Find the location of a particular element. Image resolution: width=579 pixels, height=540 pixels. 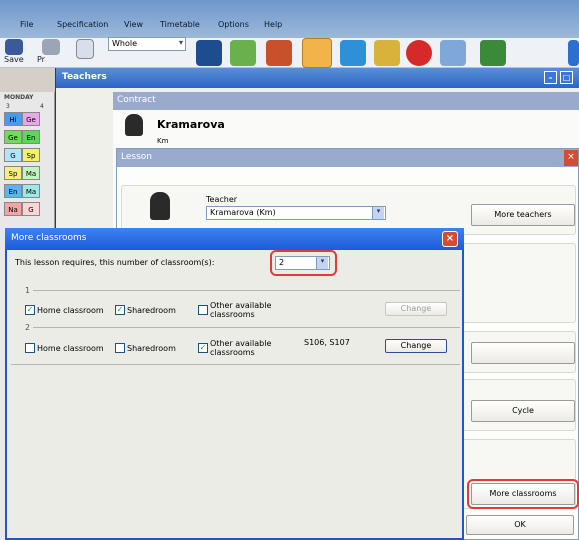

row-1-sharedroom-label: Sharedroom is located at coordinates (151, 310).